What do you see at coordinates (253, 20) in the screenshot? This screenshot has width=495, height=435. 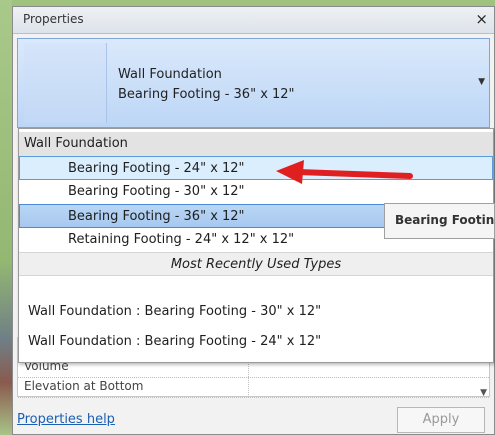 I see `title-bar: Properties ×` at bounding box center [253, 20].